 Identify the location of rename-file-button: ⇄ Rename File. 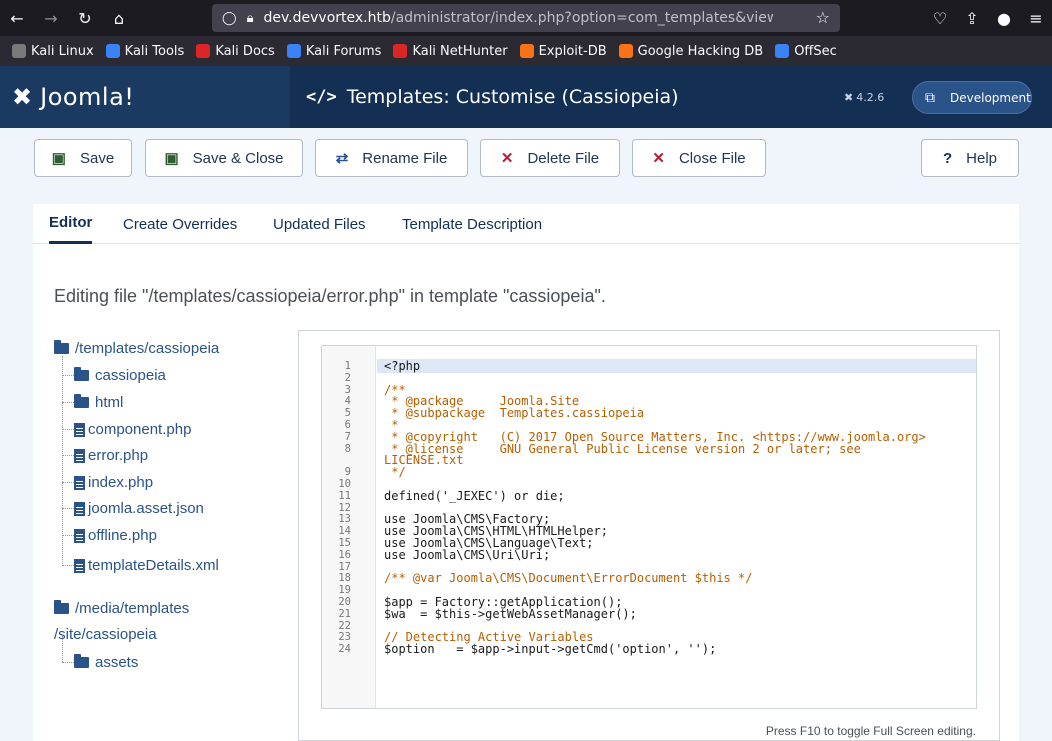
(391, 158).